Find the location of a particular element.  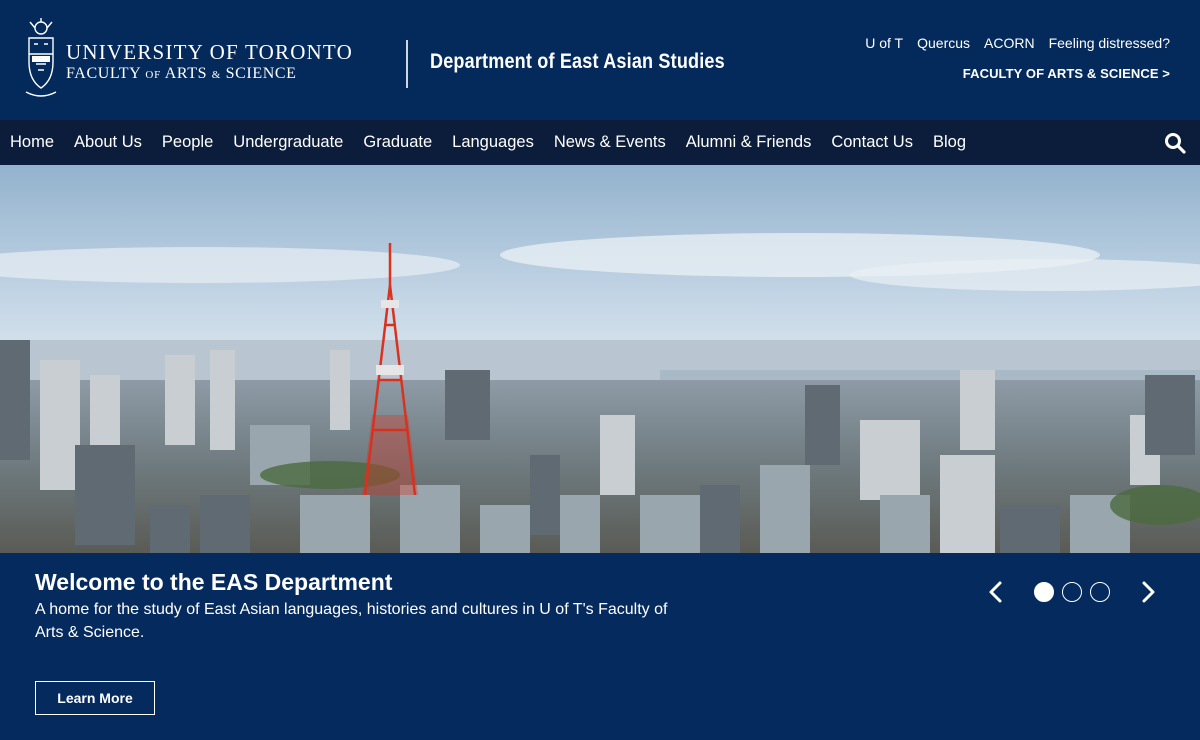

utility-link-feeling-distressed: Feeling distressed? is located at coordinates (1109, 43).